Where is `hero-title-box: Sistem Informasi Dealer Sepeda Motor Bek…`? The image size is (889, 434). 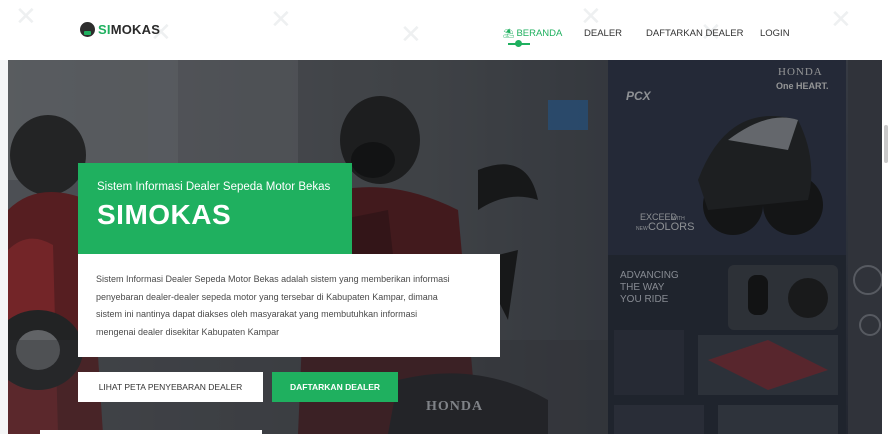
hero-title-box: Sistem Informasi Dealer Sepeda Motor Bek… is located at coordinates (215, 208).